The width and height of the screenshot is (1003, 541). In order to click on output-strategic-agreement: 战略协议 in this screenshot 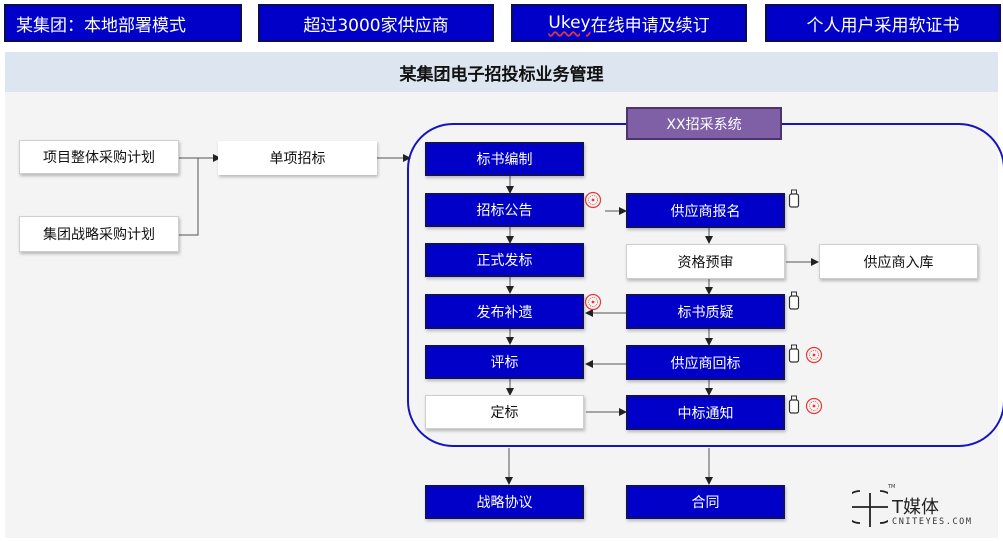, I will do `click(504, 502)`.